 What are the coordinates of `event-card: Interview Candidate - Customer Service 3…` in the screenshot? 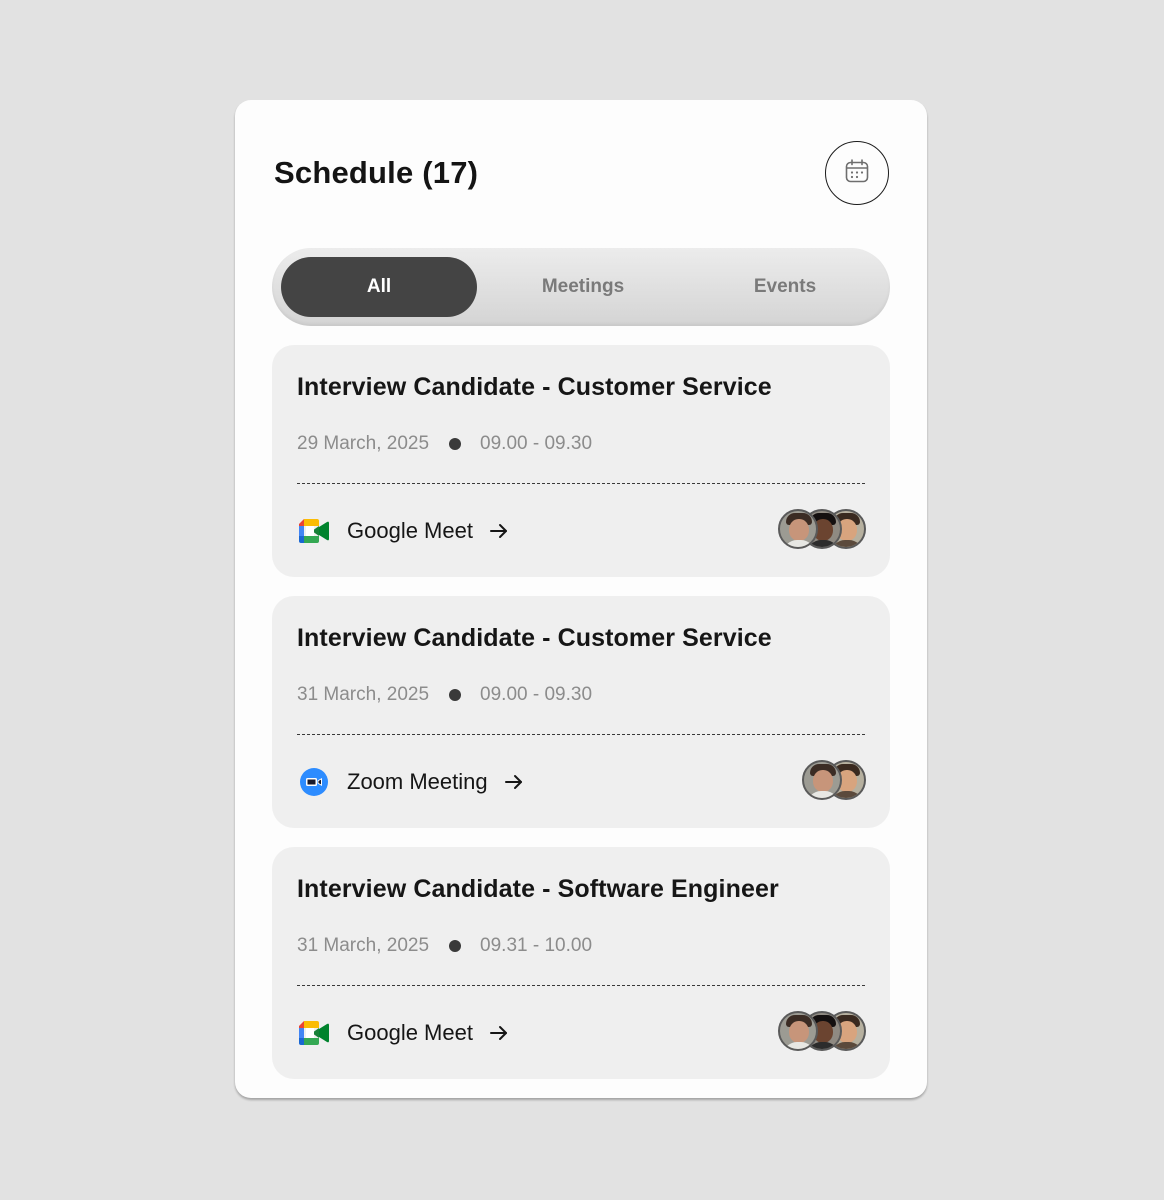 It's located at (581, 712).